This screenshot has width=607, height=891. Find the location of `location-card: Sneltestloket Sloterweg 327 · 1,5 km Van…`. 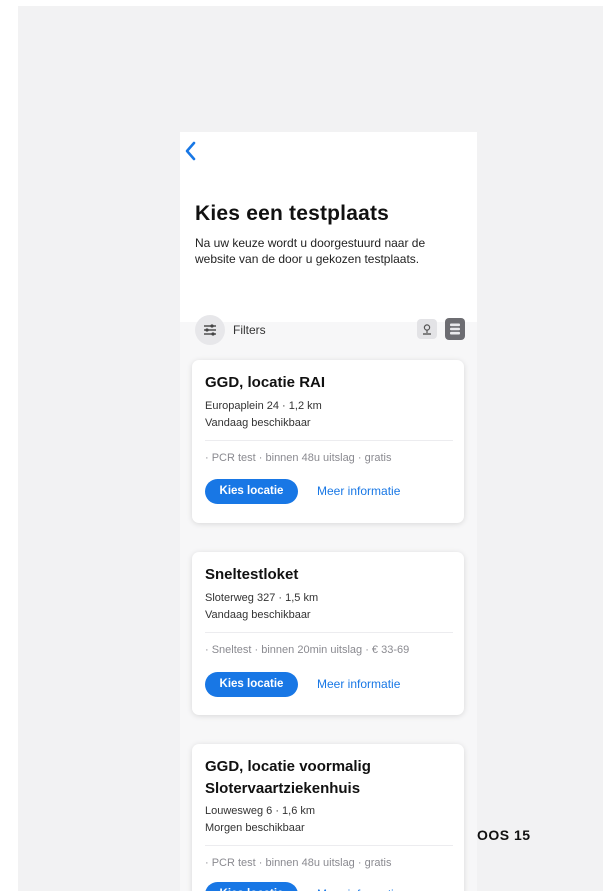

location-card: Sneltestloket Sloterweg 327 · 1,5 km Van… is located at coordinates (328, 633).